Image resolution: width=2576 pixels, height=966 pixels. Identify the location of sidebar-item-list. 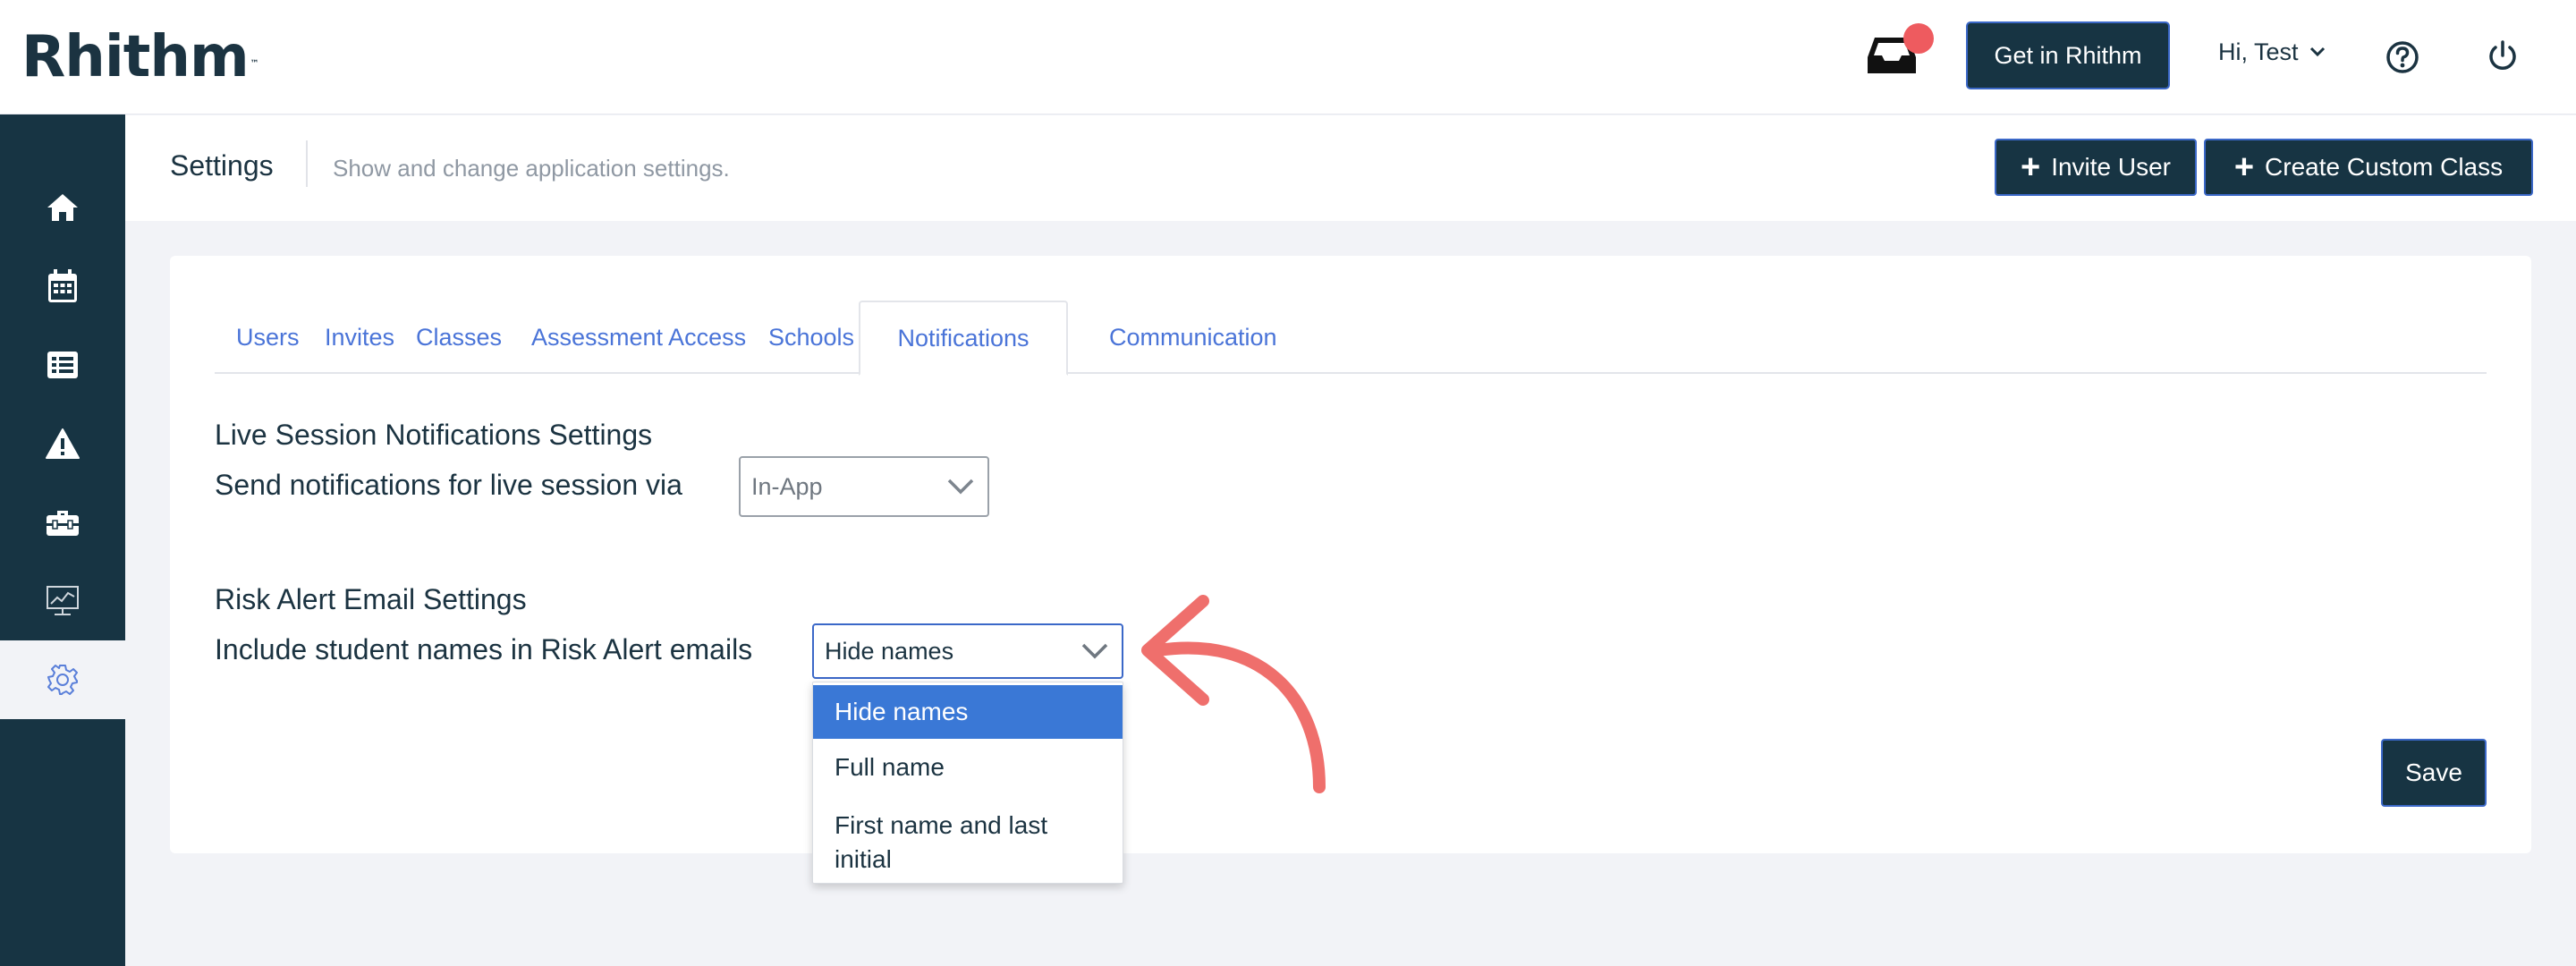
(62, 365).